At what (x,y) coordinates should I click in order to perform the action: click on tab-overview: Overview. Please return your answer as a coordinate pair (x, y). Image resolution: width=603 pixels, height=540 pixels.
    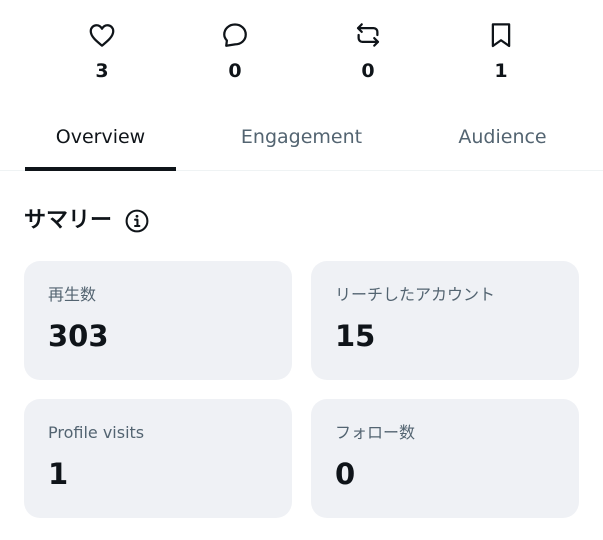
    Looking at the image, I should click on (100, 141).